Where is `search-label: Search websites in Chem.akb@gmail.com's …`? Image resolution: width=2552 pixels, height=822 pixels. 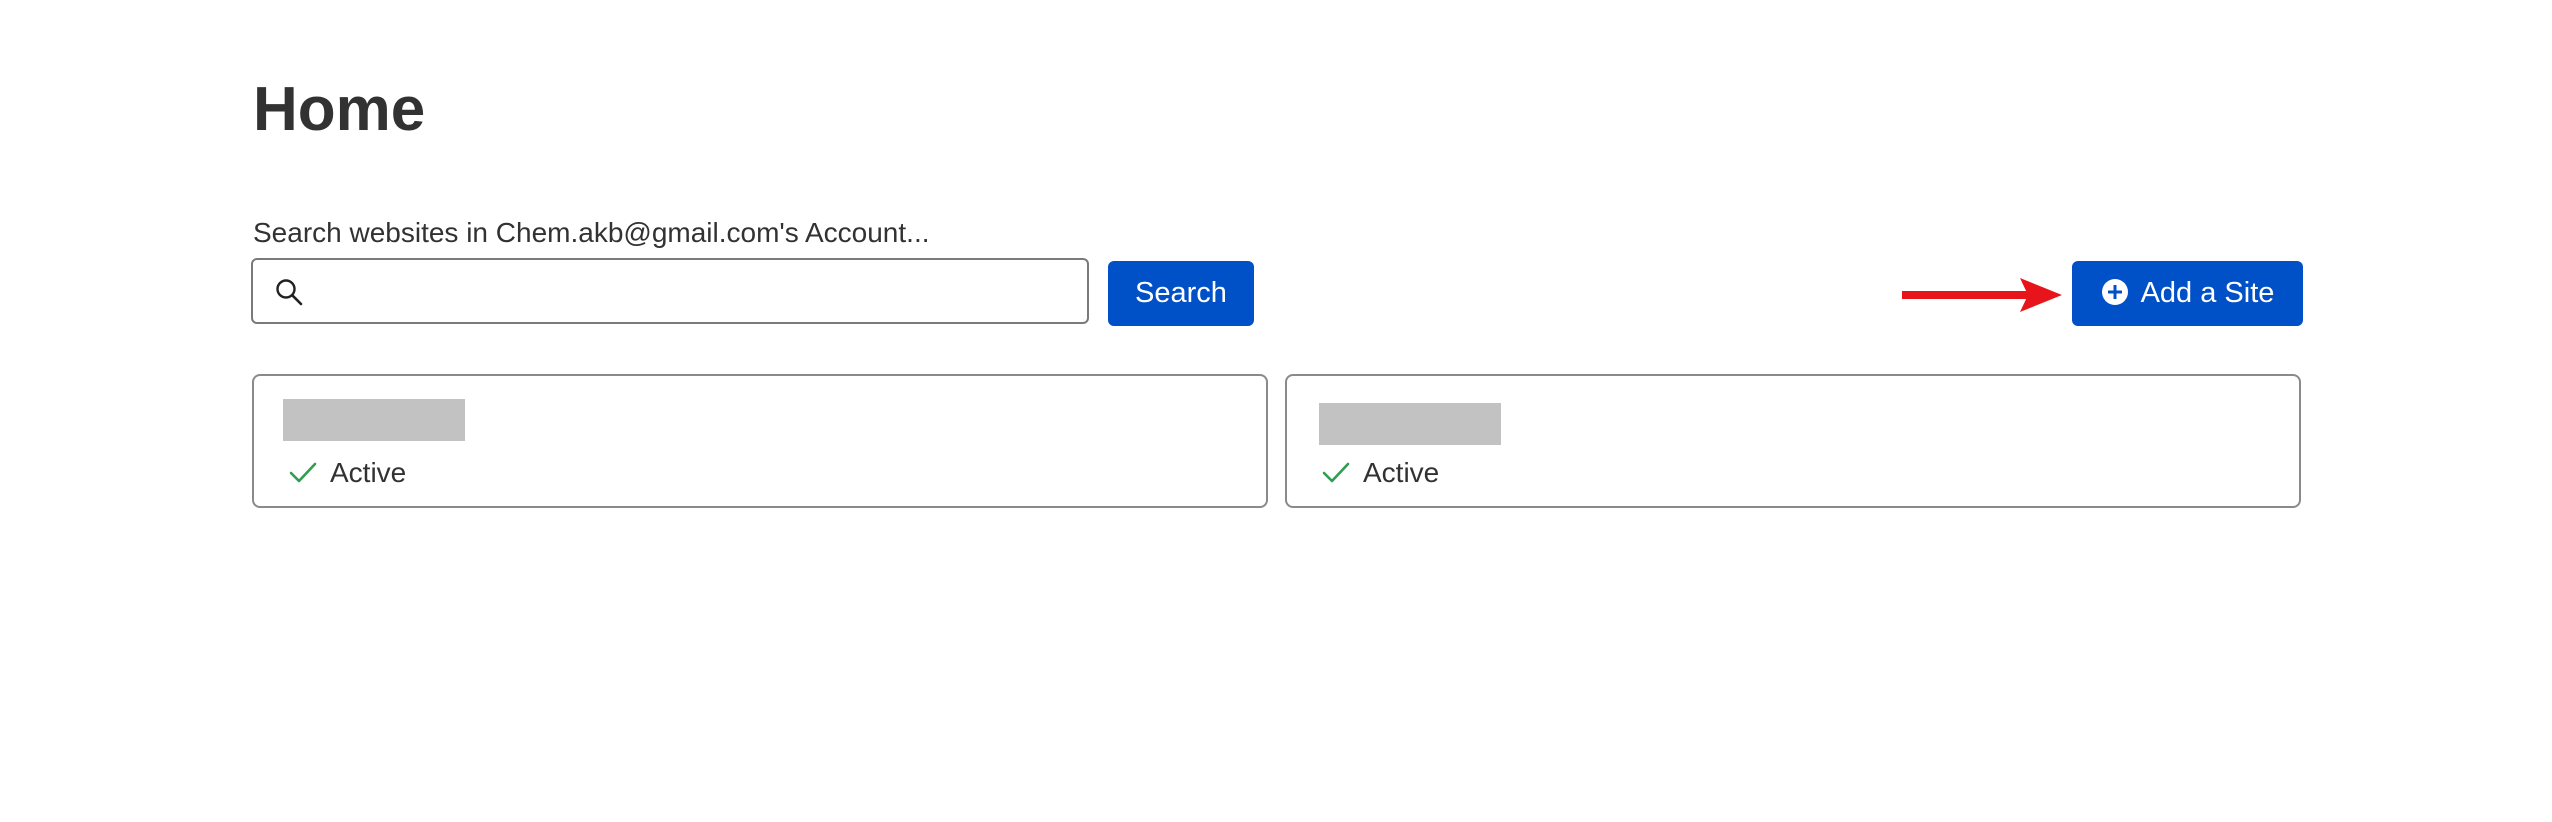
search-label: Search websites in Chem.akb@gmail.com's … is located at coordinates (591, 232).